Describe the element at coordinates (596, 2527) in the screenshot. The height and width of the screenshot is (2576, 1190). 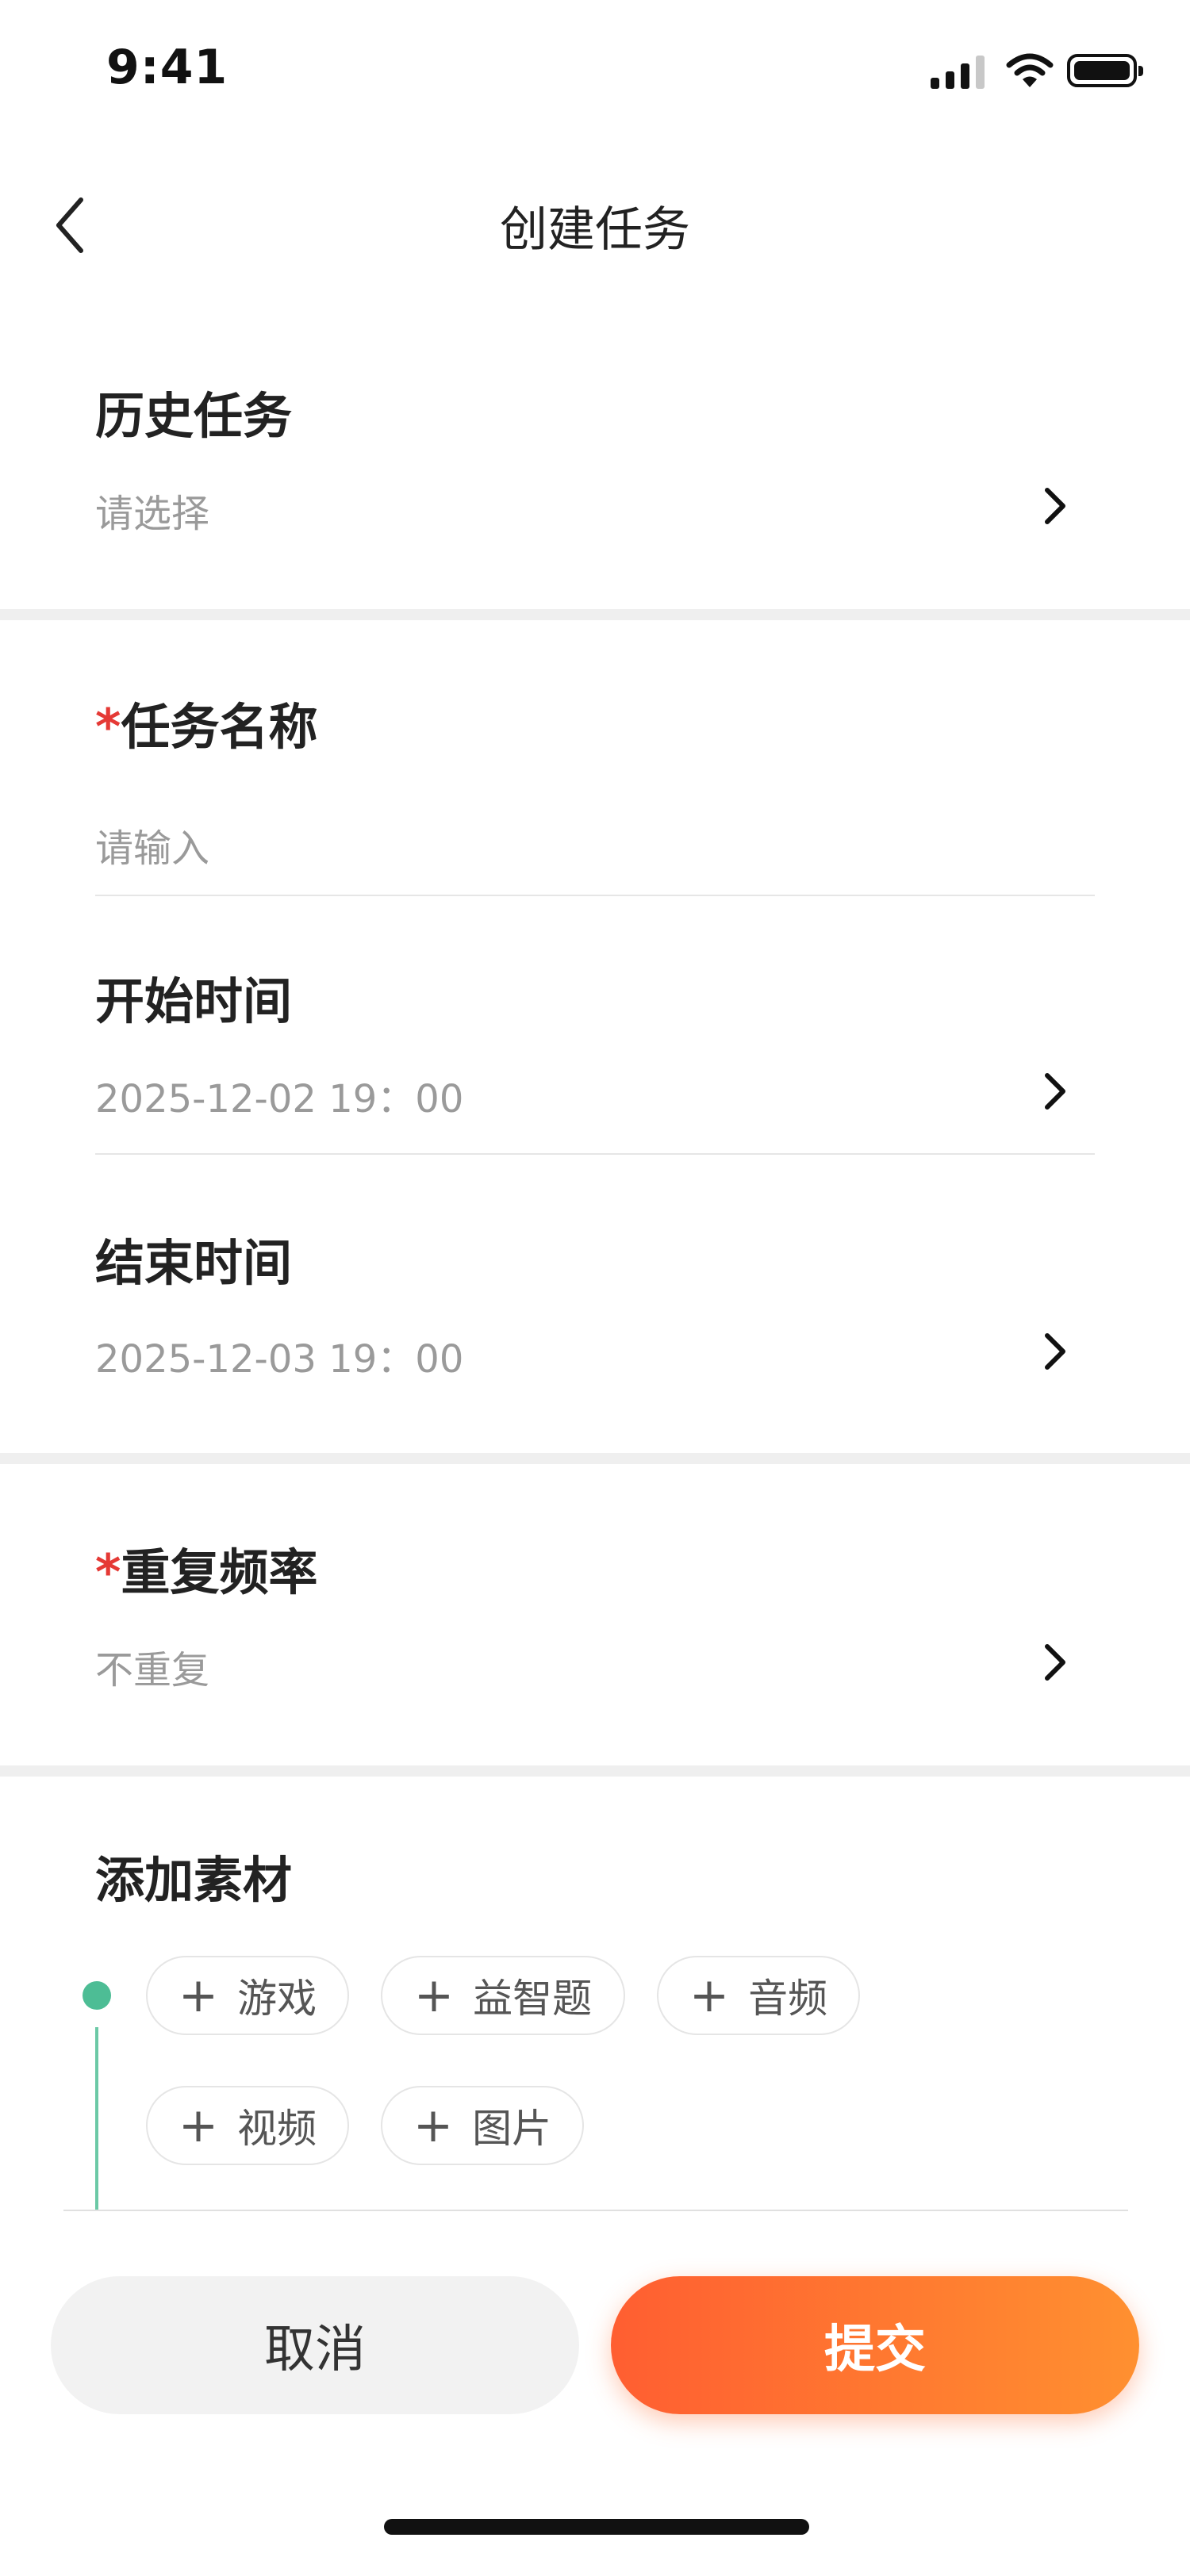
I see `home-indicator` at that location.